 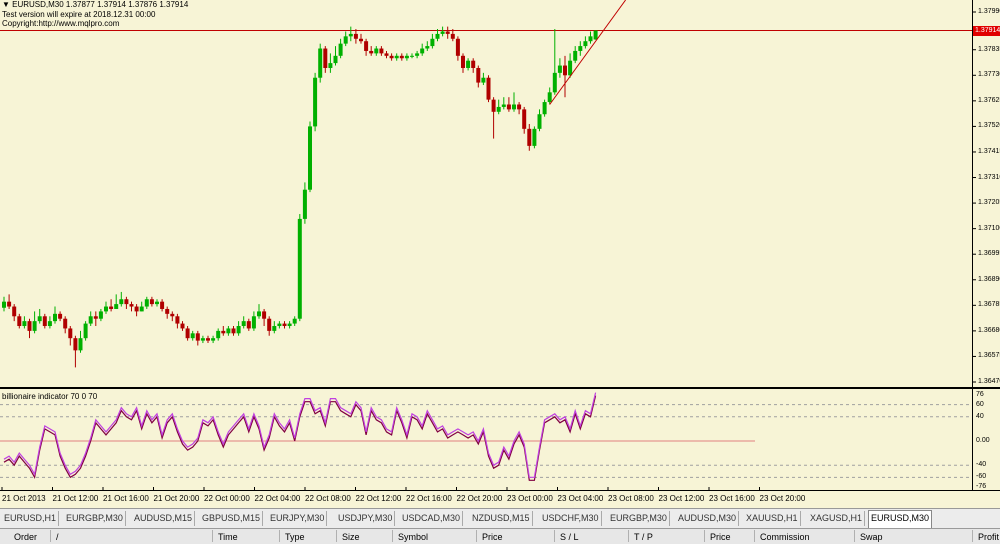 What do you see at coordinates (366, 518) in the screenshot?
I see `chart-tab-usdjpy-m30: USDJPY,M30` at bounding box center [366, 518].